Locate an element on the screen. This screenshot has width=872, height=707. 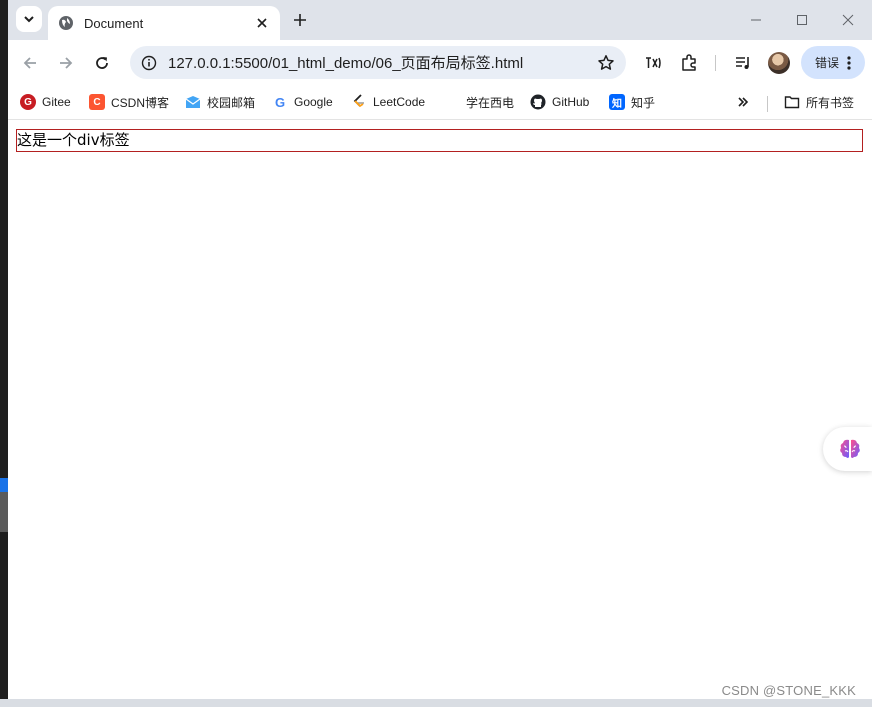
more-menu-icon is located at coordinates (849, 62).